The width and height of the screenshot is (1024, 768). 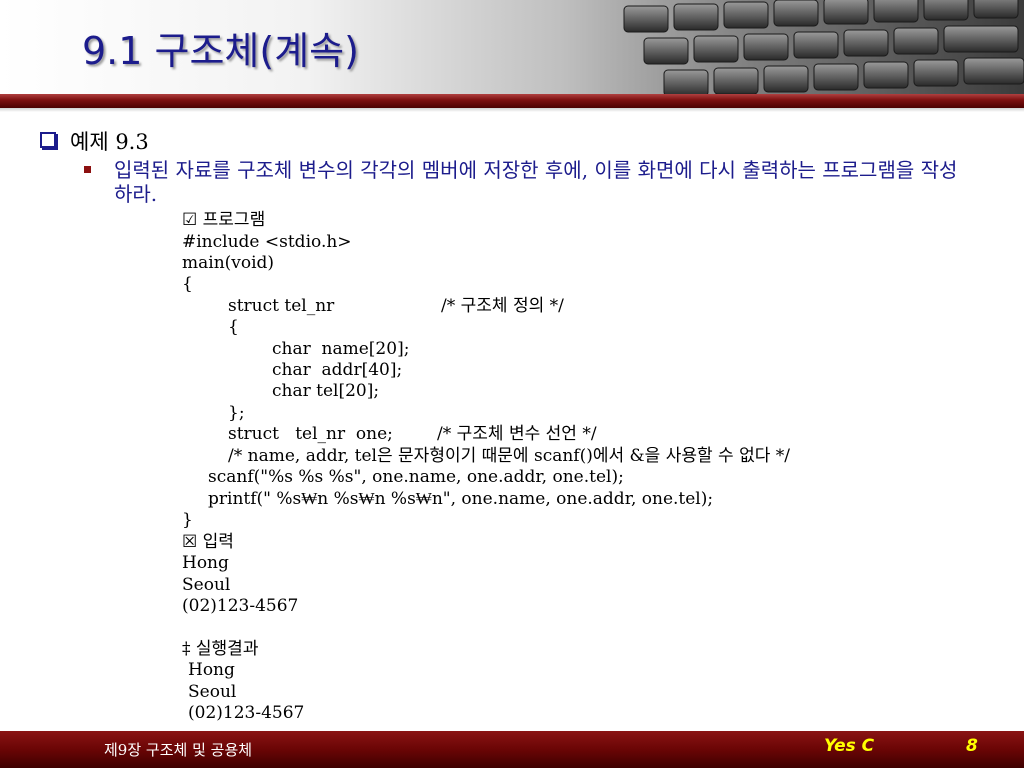 What do you see at coordinates (512, 101) in the screenshot?
I see `header-divider-bar` at bounding box center [512, 101].